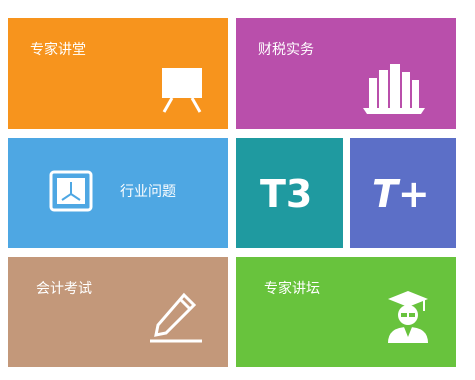 The image size is (475, 380). What do you see at coordinates (408, 318) in the screenshot?
I see `graduate-icon` at bounding box center [408, 318].